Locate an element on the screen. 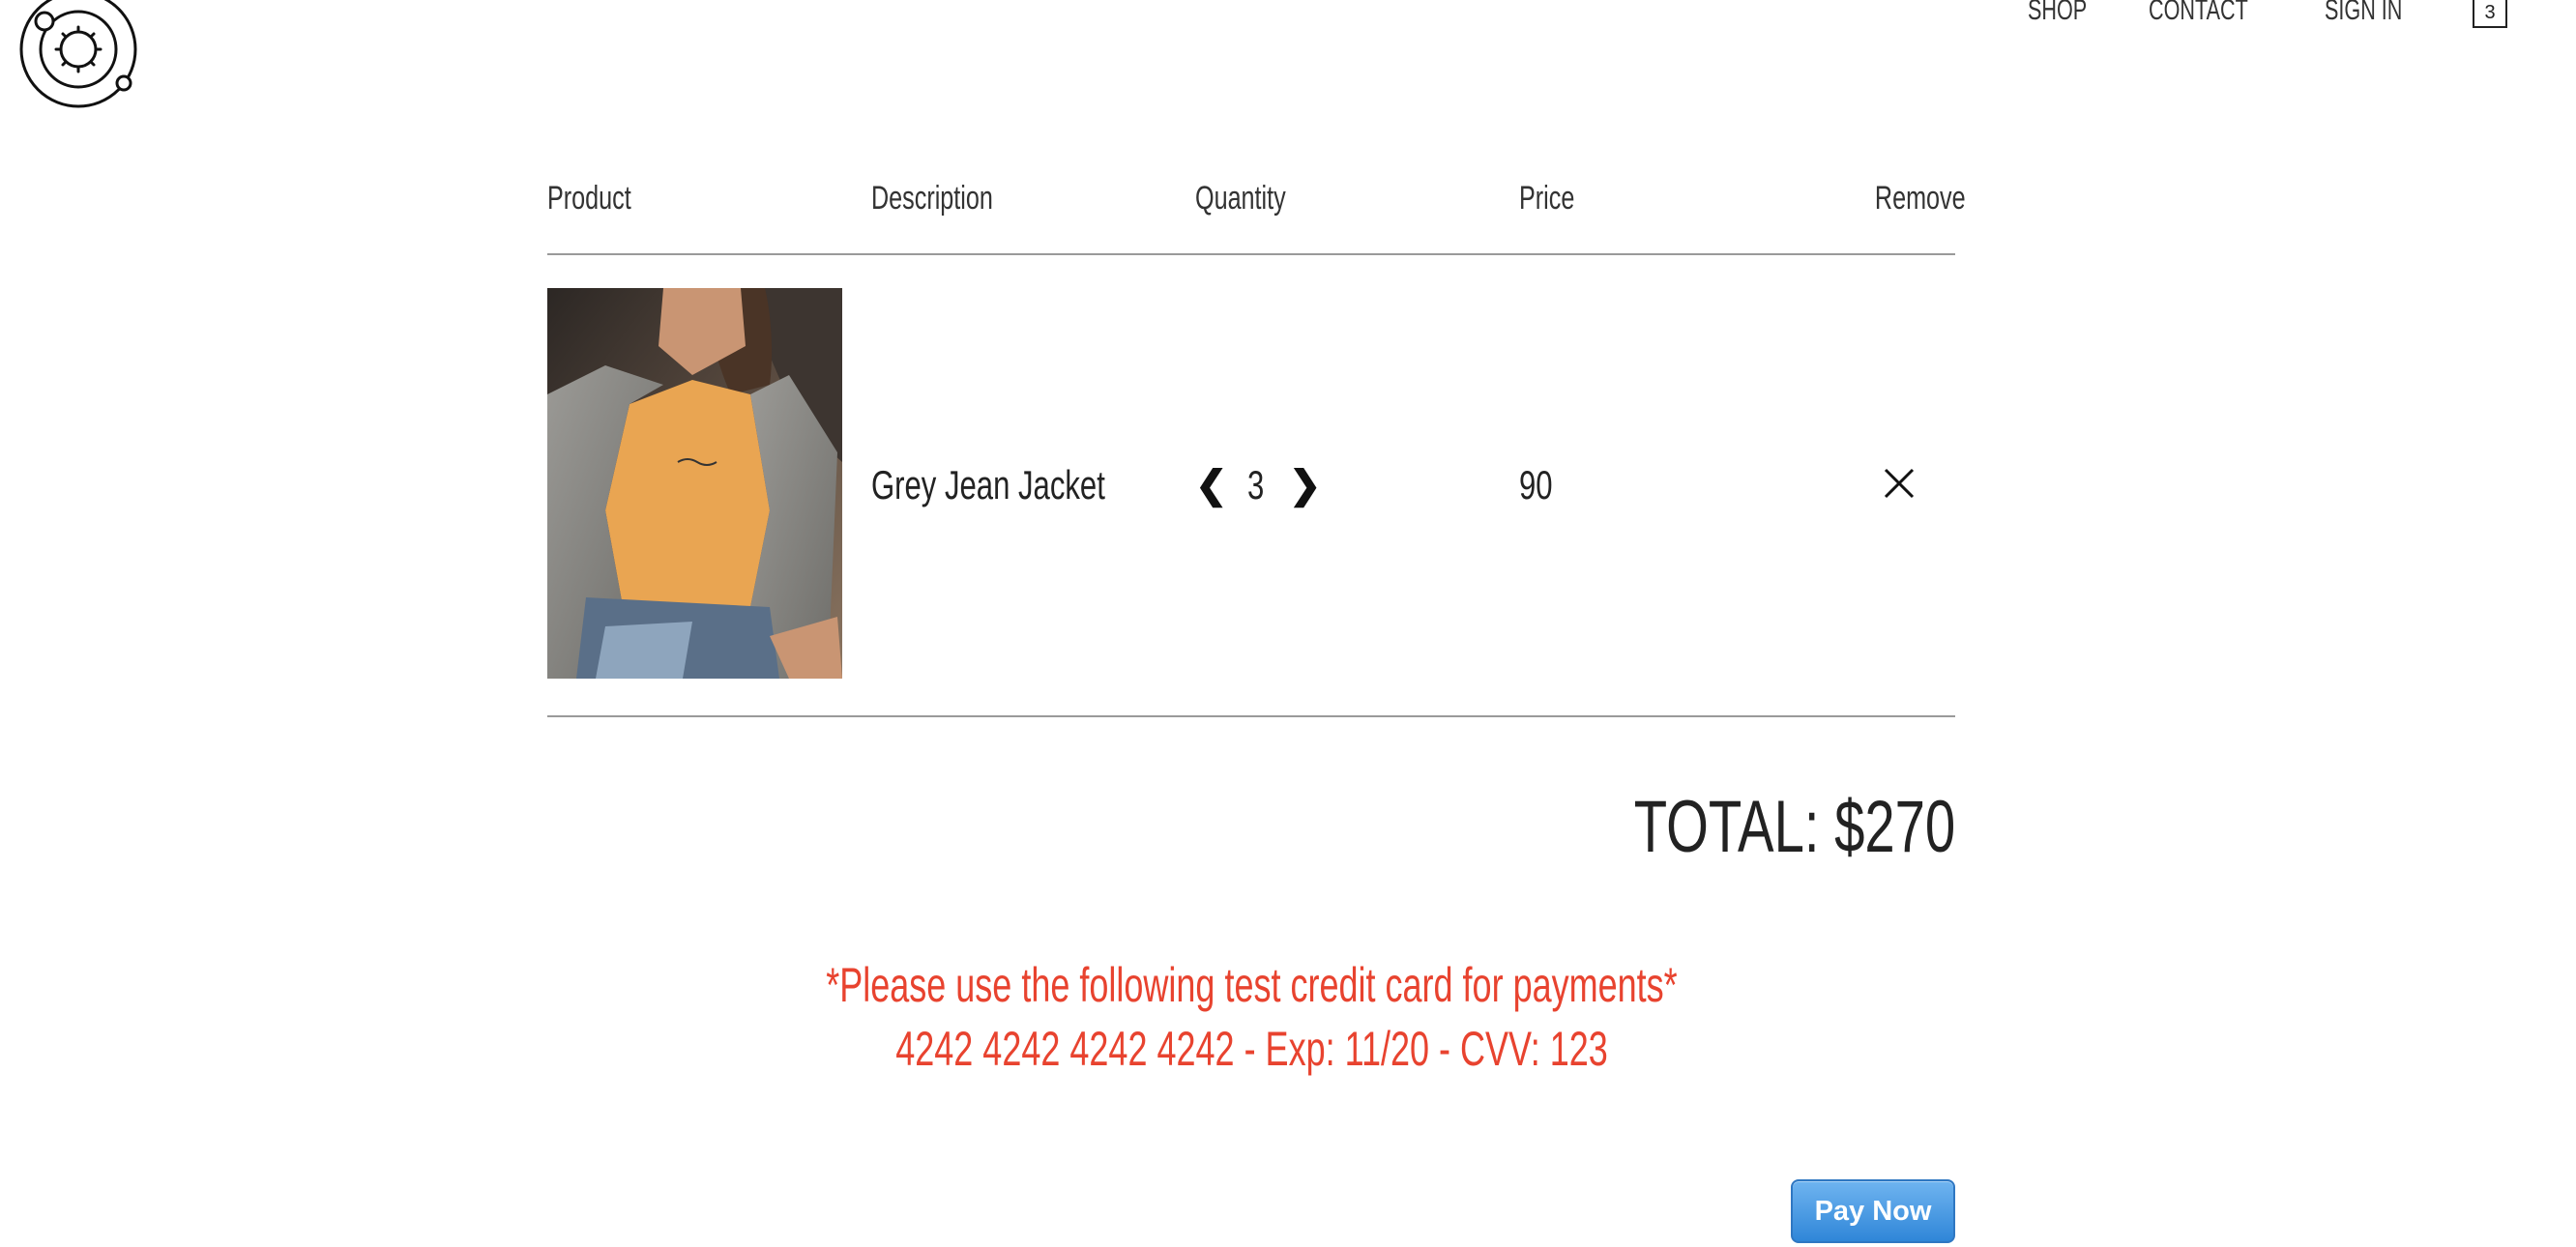 This screenshot has width=2576, height=1247. product-cell is located at coordinates (709, 485).